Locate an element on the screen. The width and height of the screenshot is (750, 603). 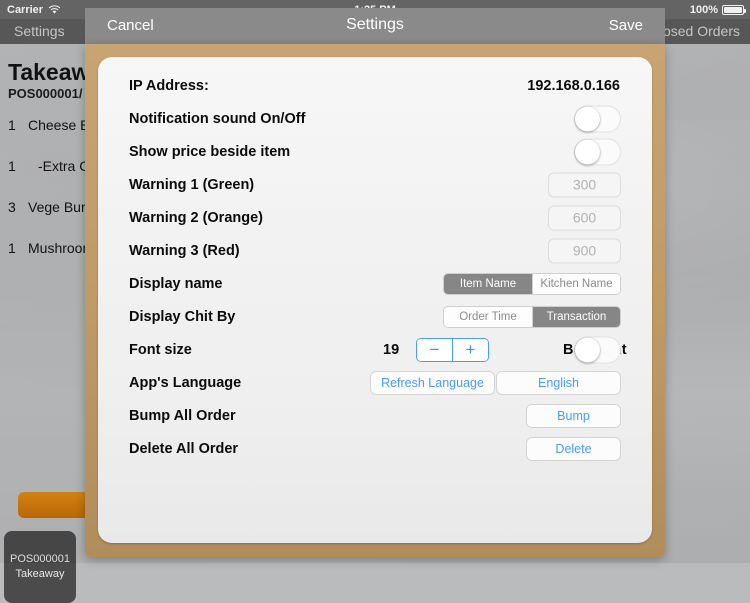
bold-font-toggle is located at coordinates (597, 349).